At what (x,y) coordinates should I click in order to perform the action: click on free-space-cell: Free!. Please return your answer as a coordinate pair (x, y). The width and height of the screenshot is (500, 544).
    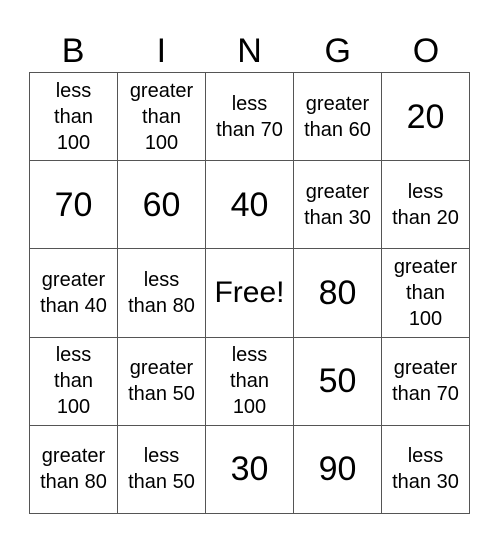
    Looking at the image, I should click on (250, 293).